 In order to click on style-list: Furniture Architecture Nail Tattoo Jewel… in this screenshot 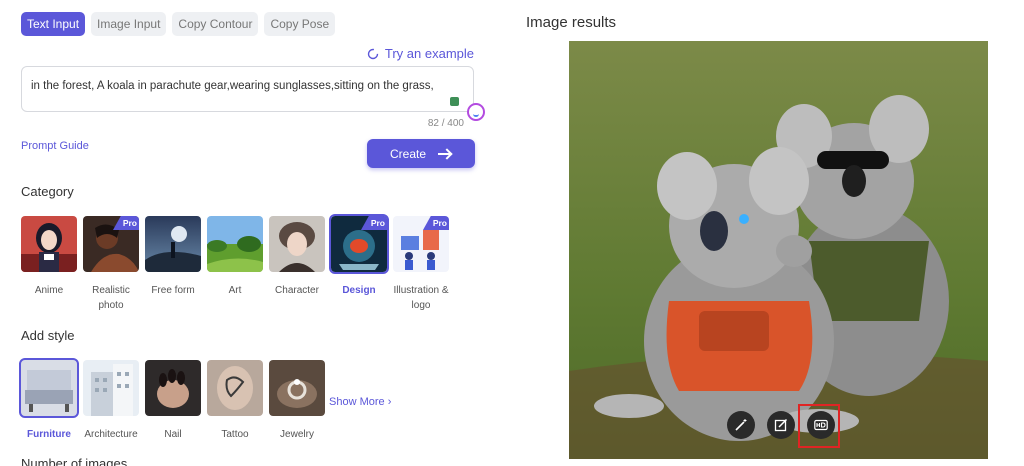, I will do `click(172, 400)`.